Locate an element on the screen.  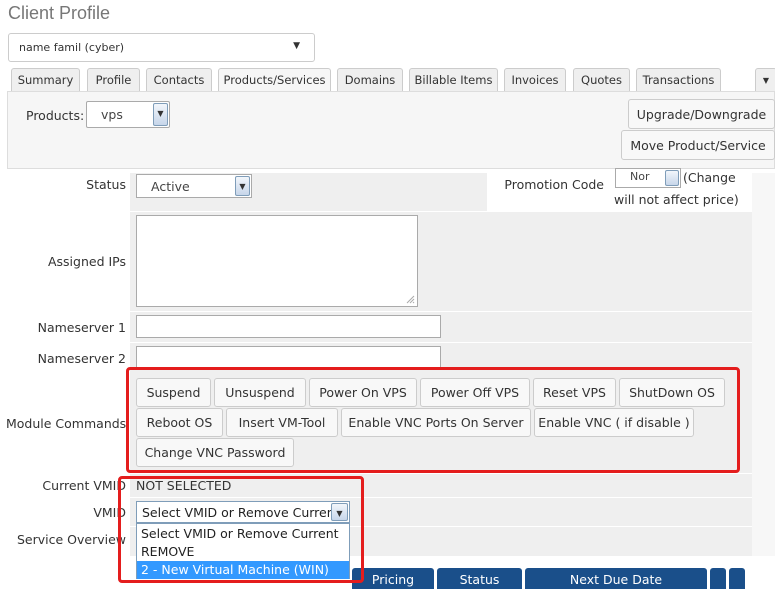
table-header-pricing: Pricing is located at coordinates (393, 578).